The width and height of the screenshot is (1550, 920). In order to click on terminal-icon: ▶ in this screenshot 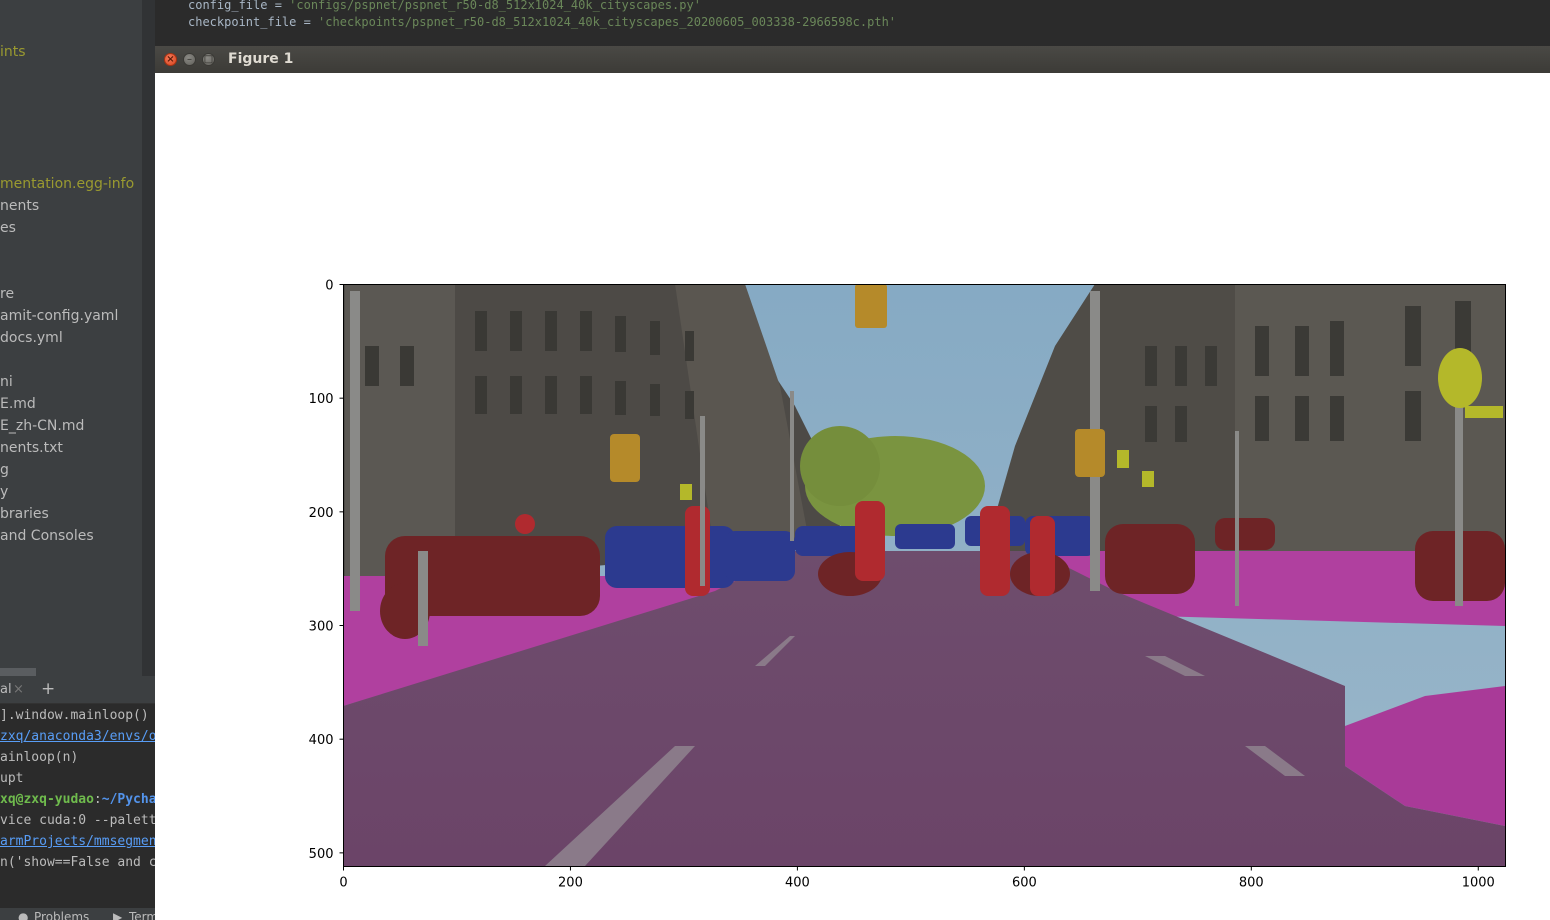, I will do `click(118, 915)`.